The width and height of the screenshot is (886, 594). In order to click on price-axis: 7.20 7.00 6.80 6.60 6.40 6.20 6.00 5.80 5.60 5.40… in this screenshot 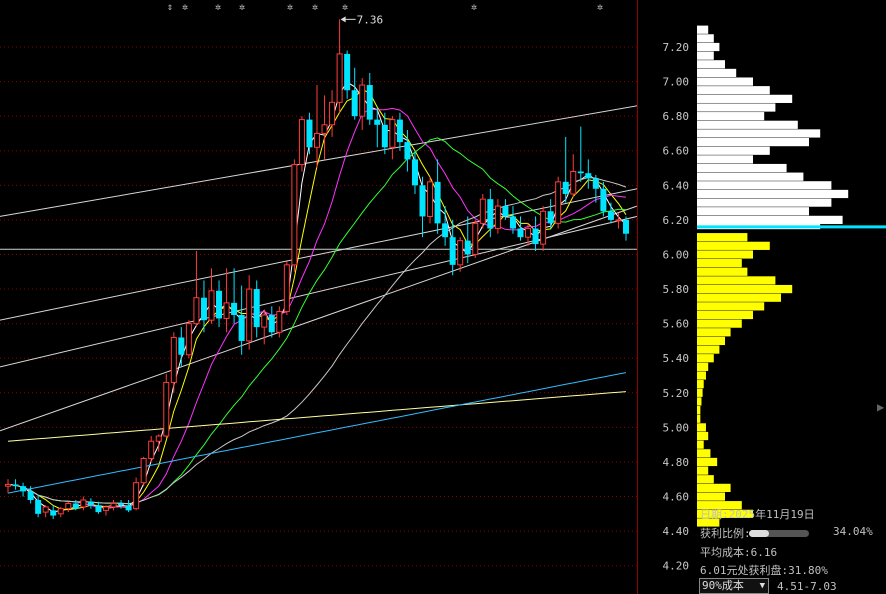, I will do `click(676, 307)`.